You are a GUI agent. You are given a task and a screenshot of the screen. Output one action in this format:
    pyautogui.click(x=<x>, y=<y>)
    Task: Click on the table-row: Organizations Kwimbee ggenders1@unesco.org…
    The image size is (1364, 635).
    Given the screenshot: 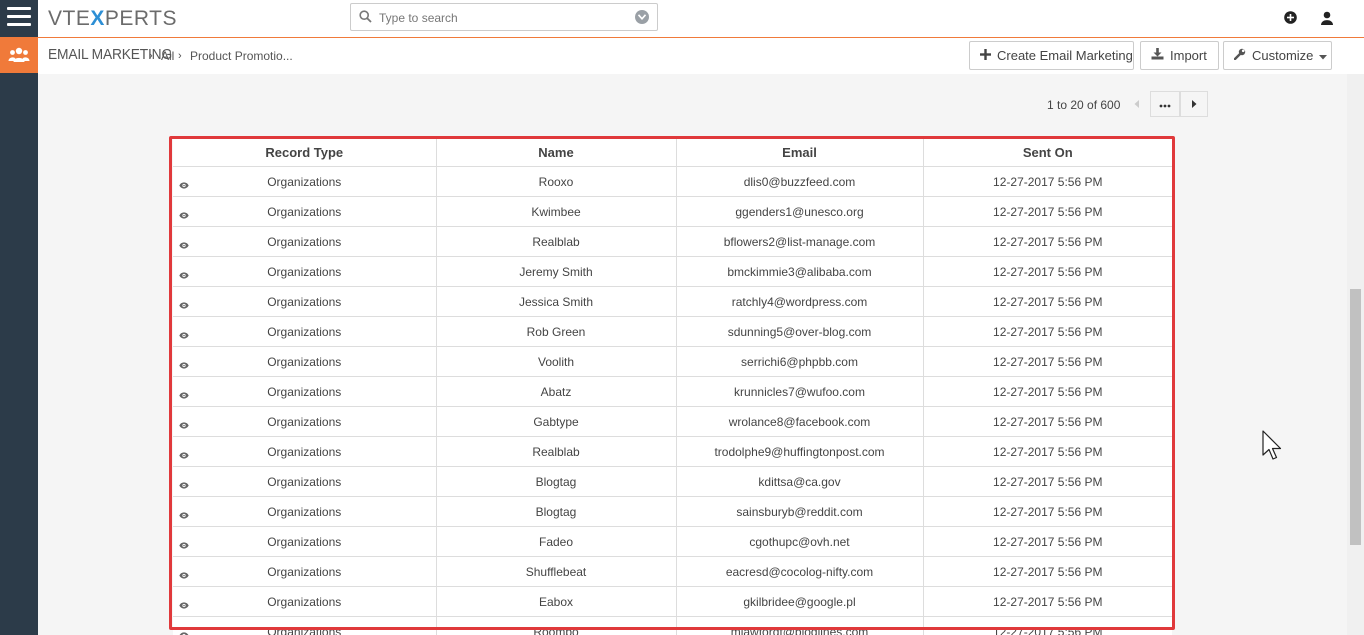 What is the action you would take?
    pyautogui.click(x=672, y=211)
    